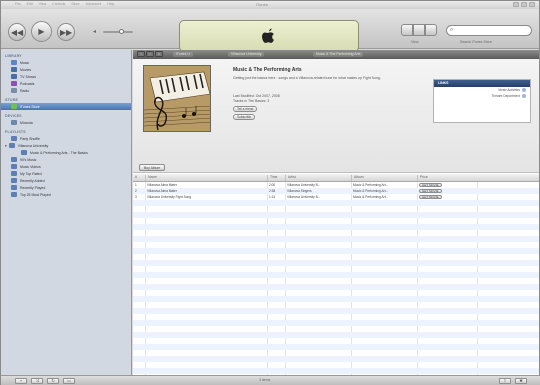 The image size is (540, 385). I want to click on search-label: Search iTunes Store, so click(476, 42).